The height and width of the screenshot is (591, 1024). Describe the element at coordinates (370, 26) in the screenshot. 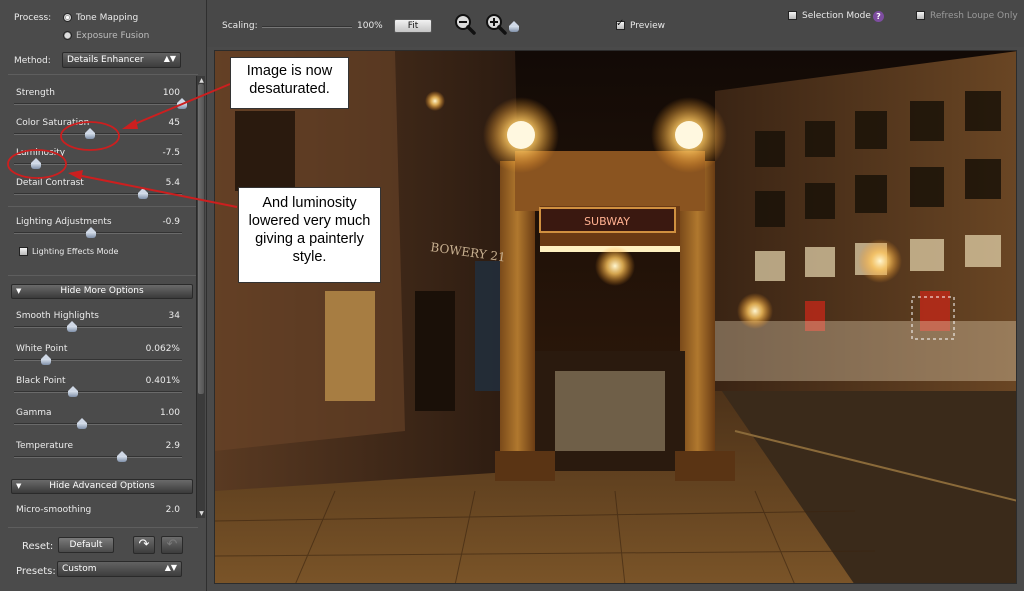

I see `scaling-value: 100%` at that location.